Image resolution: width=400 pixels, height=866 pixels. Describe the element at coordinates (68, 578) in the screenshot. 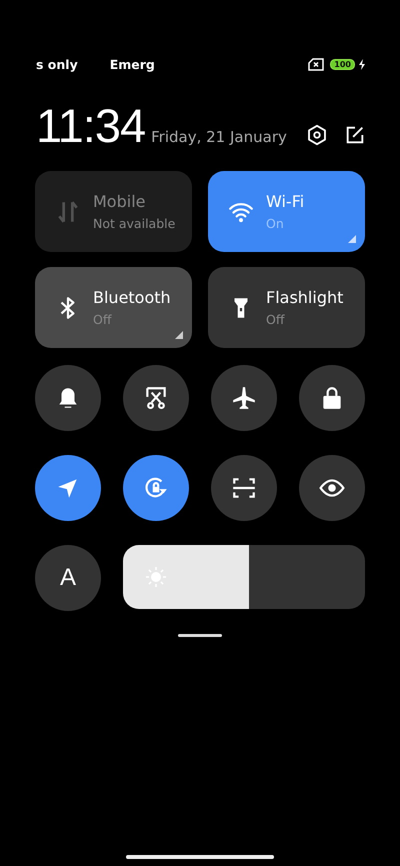

I see `auto-brightness-button: A` at that location.